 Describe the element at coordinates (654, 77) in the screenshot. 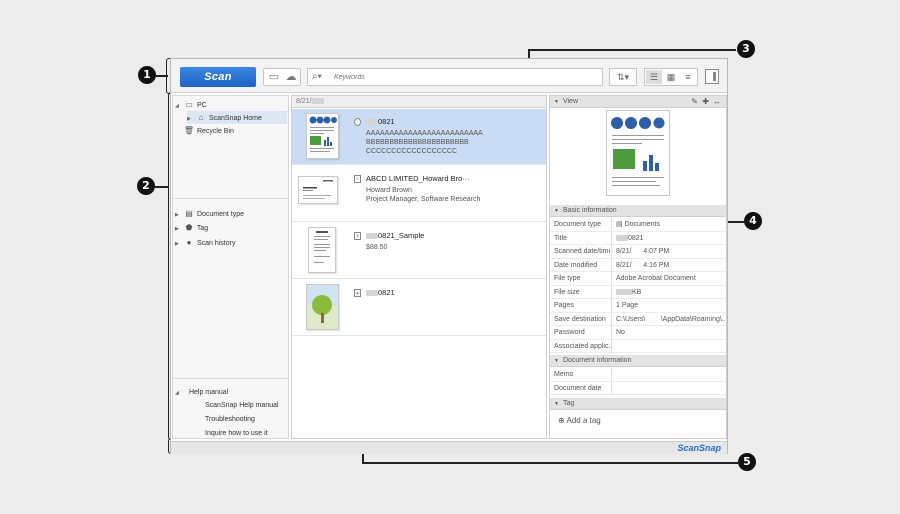

I see `list-view-icon: ☰` at that location.